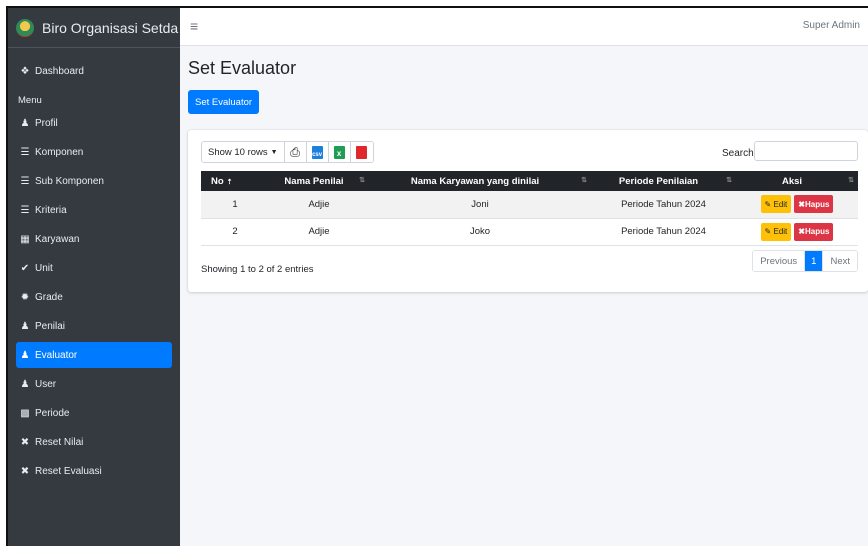  I want to click on sidebar-item-periode: ▩ Periode, so click(94, 413).